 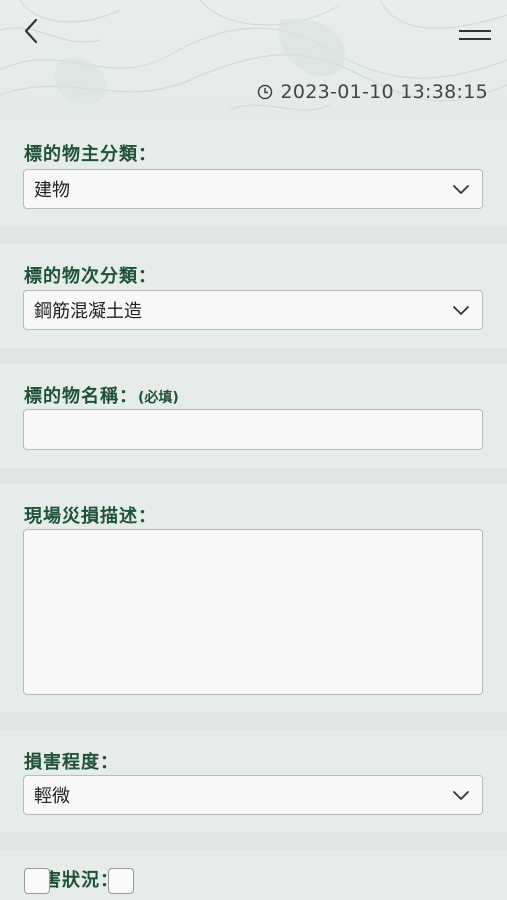 I want to click on damage-level-label: 損害程度：, so click(x=71, y=762).